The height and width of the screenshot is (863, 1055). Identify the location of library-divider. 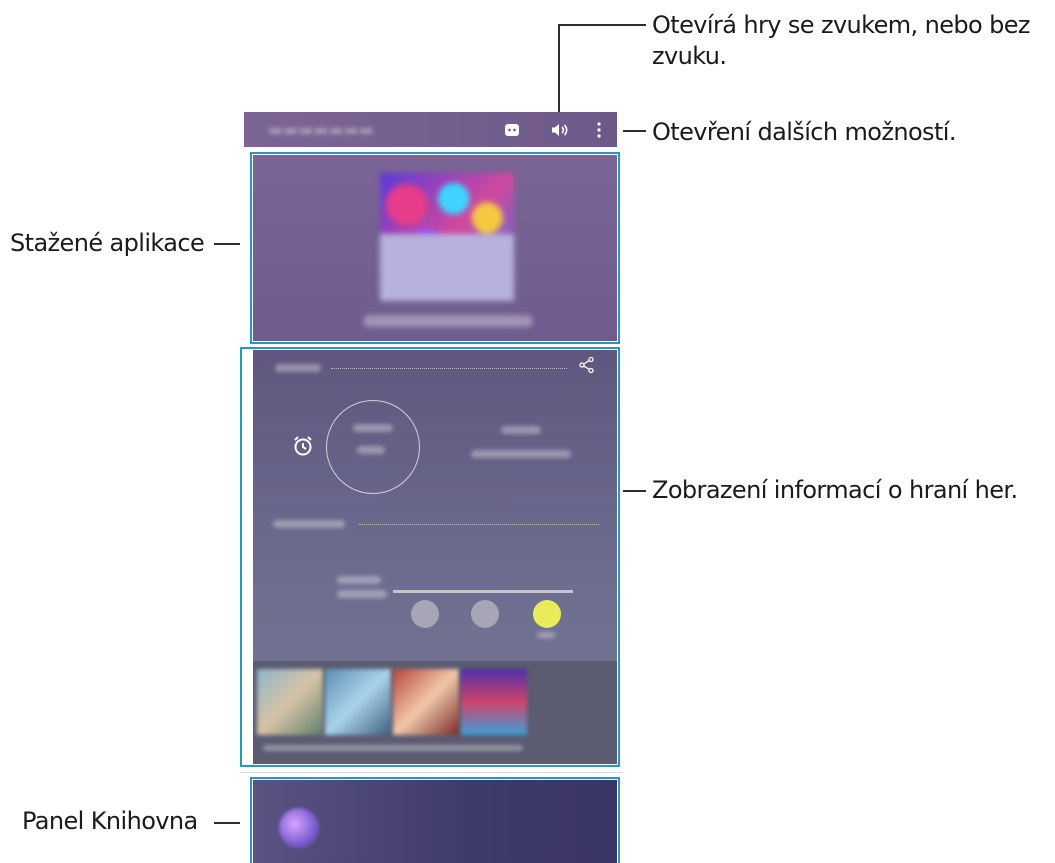
(431, 772).